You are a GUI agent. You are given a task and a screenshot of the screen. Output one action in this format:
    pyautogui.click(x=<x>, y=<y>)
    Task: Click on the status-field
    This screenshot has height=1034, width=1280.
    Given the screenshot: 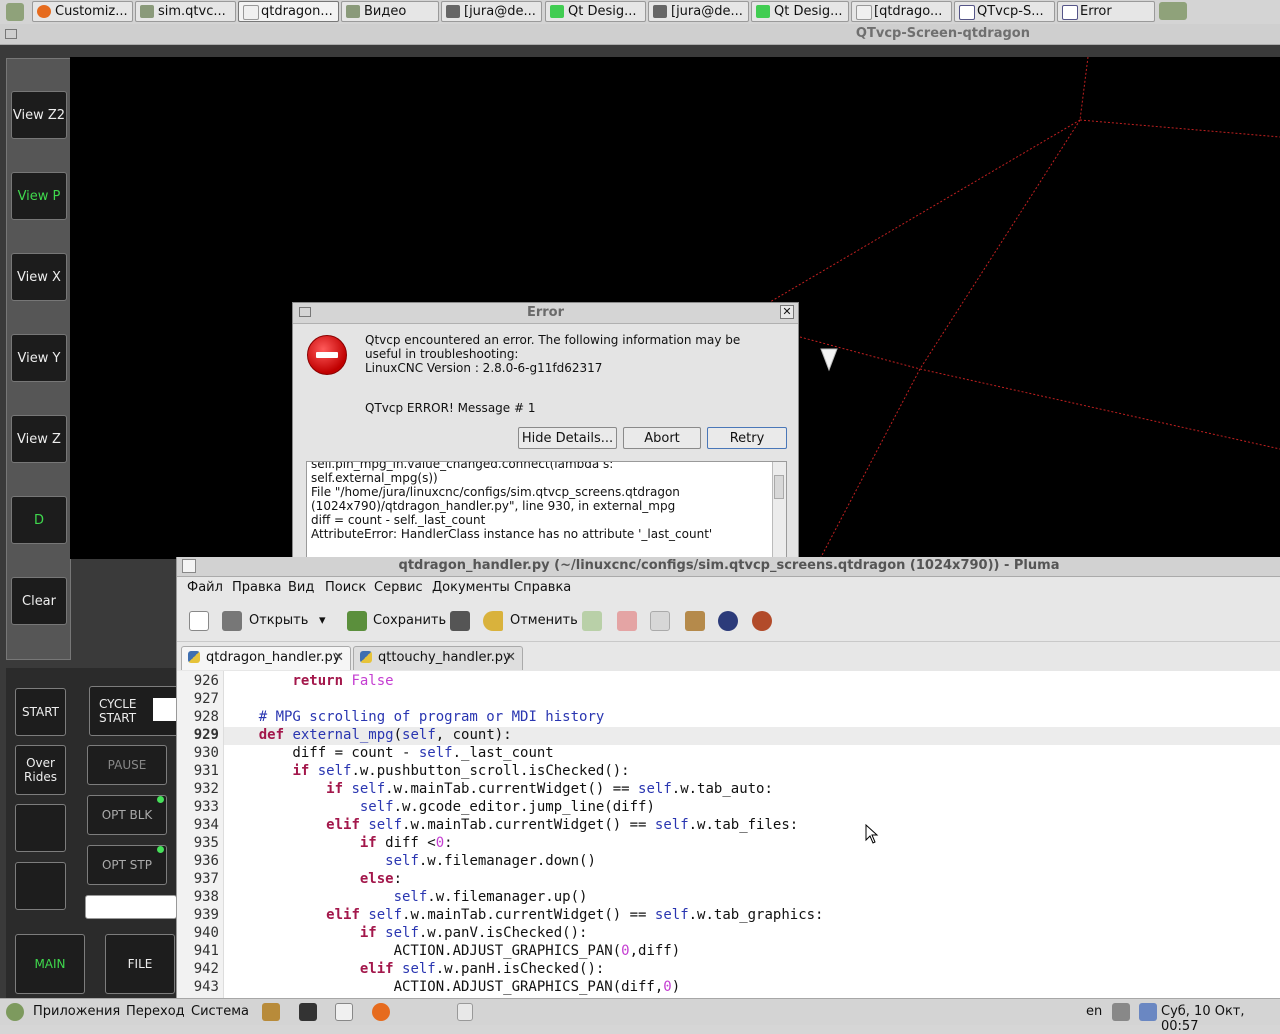 What is the action you would take?
    pyautogui.click(x=131, y=907)
    